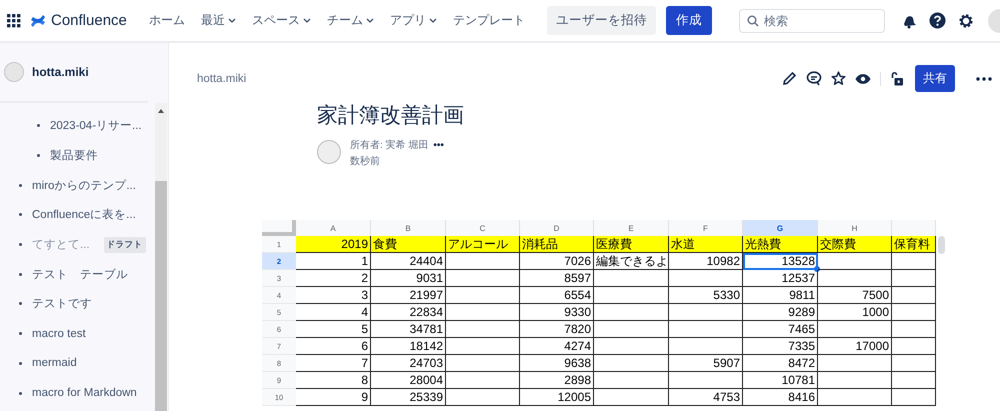  Describe the element at coordinates (408, 228) in the screenshot. I see `column-header: B` at that location.